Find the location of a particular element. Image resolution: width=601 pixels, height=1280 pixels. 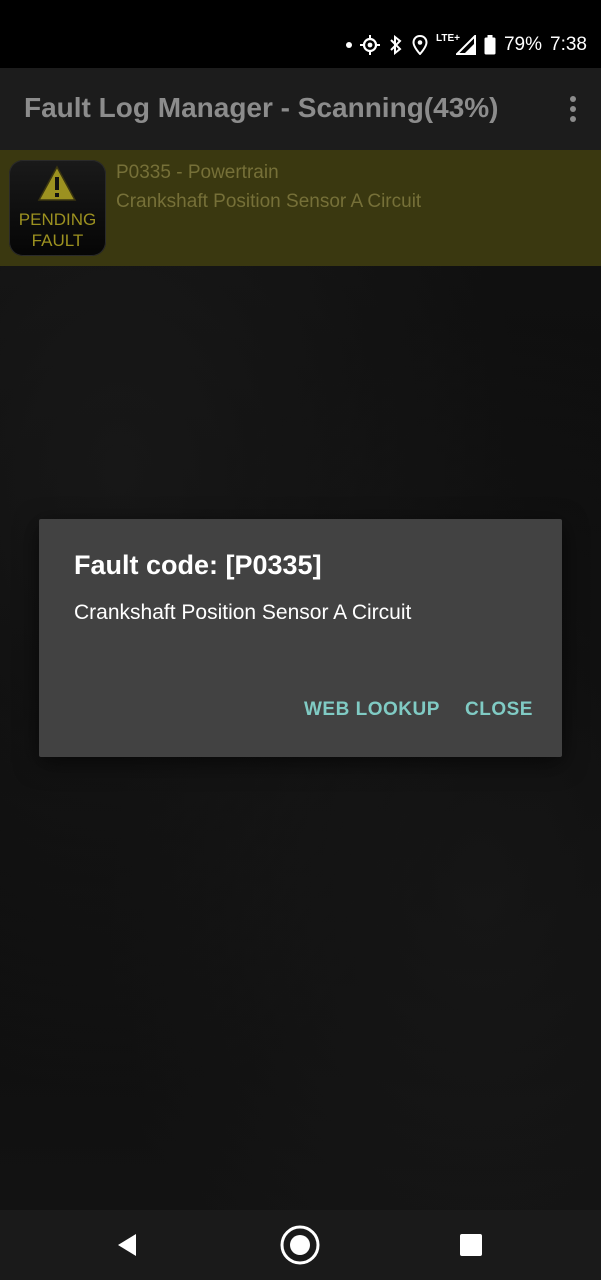

network-type-label: LTE+ is located at coordinates (448, 38).